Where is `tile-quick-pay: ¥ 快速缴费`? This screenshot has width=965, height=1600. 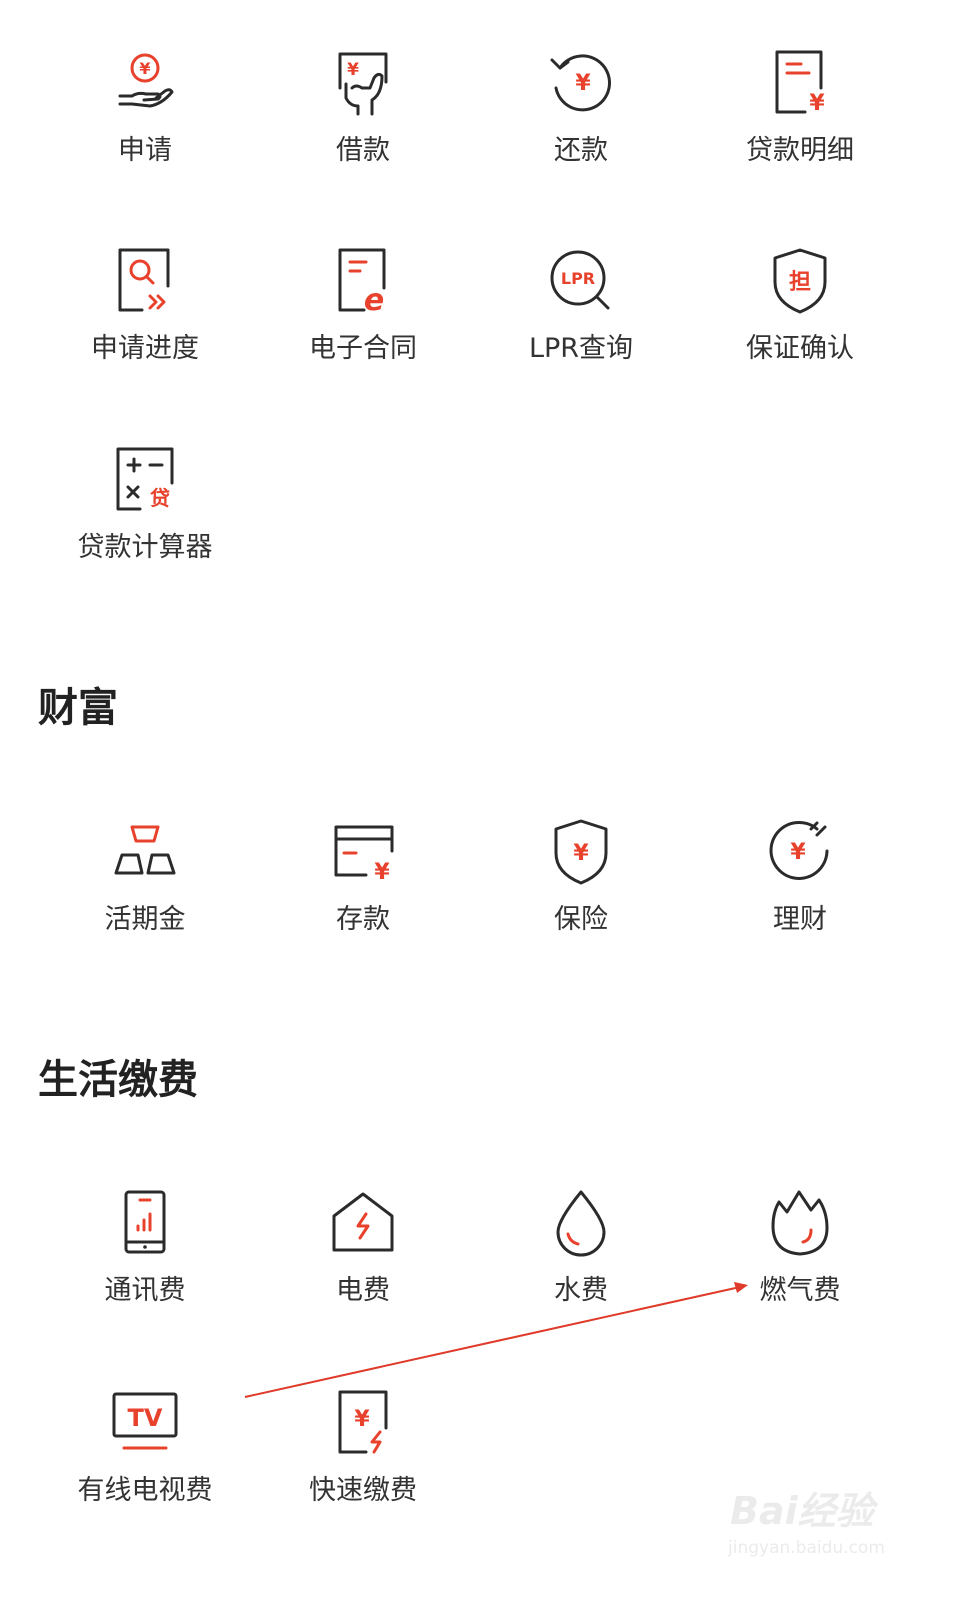 tile-quick-pay: ¥ 快速缴费 is located at coordinates (363, 1463).